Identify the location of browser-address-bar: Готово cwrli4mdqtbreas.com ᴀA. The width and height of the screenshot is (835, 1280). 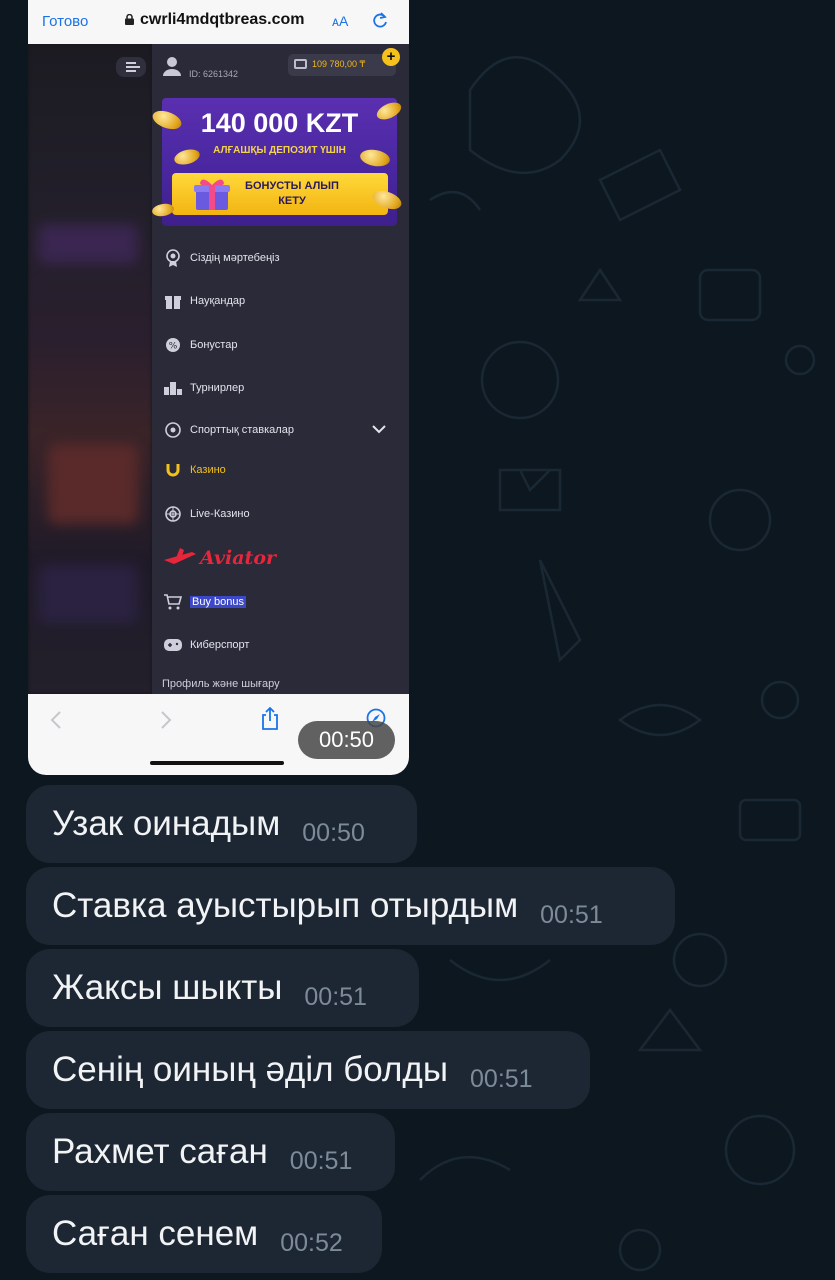
(218, 22).